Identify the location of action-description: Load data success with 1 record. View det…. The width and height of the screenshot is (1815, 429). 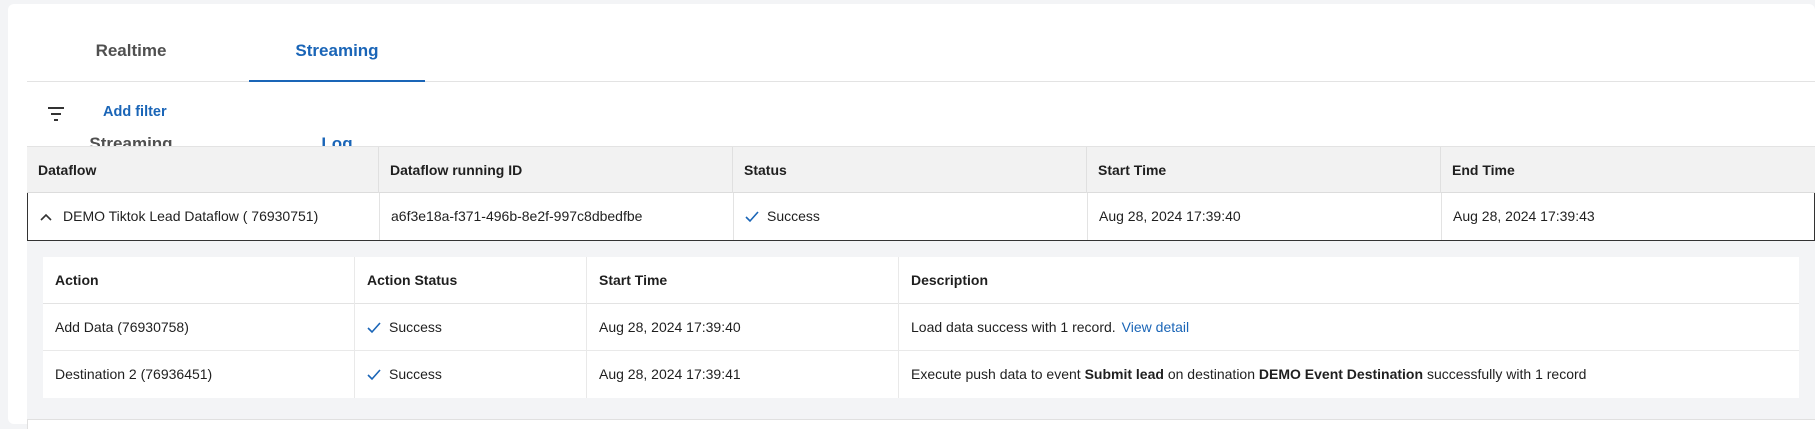
(1349, 327).